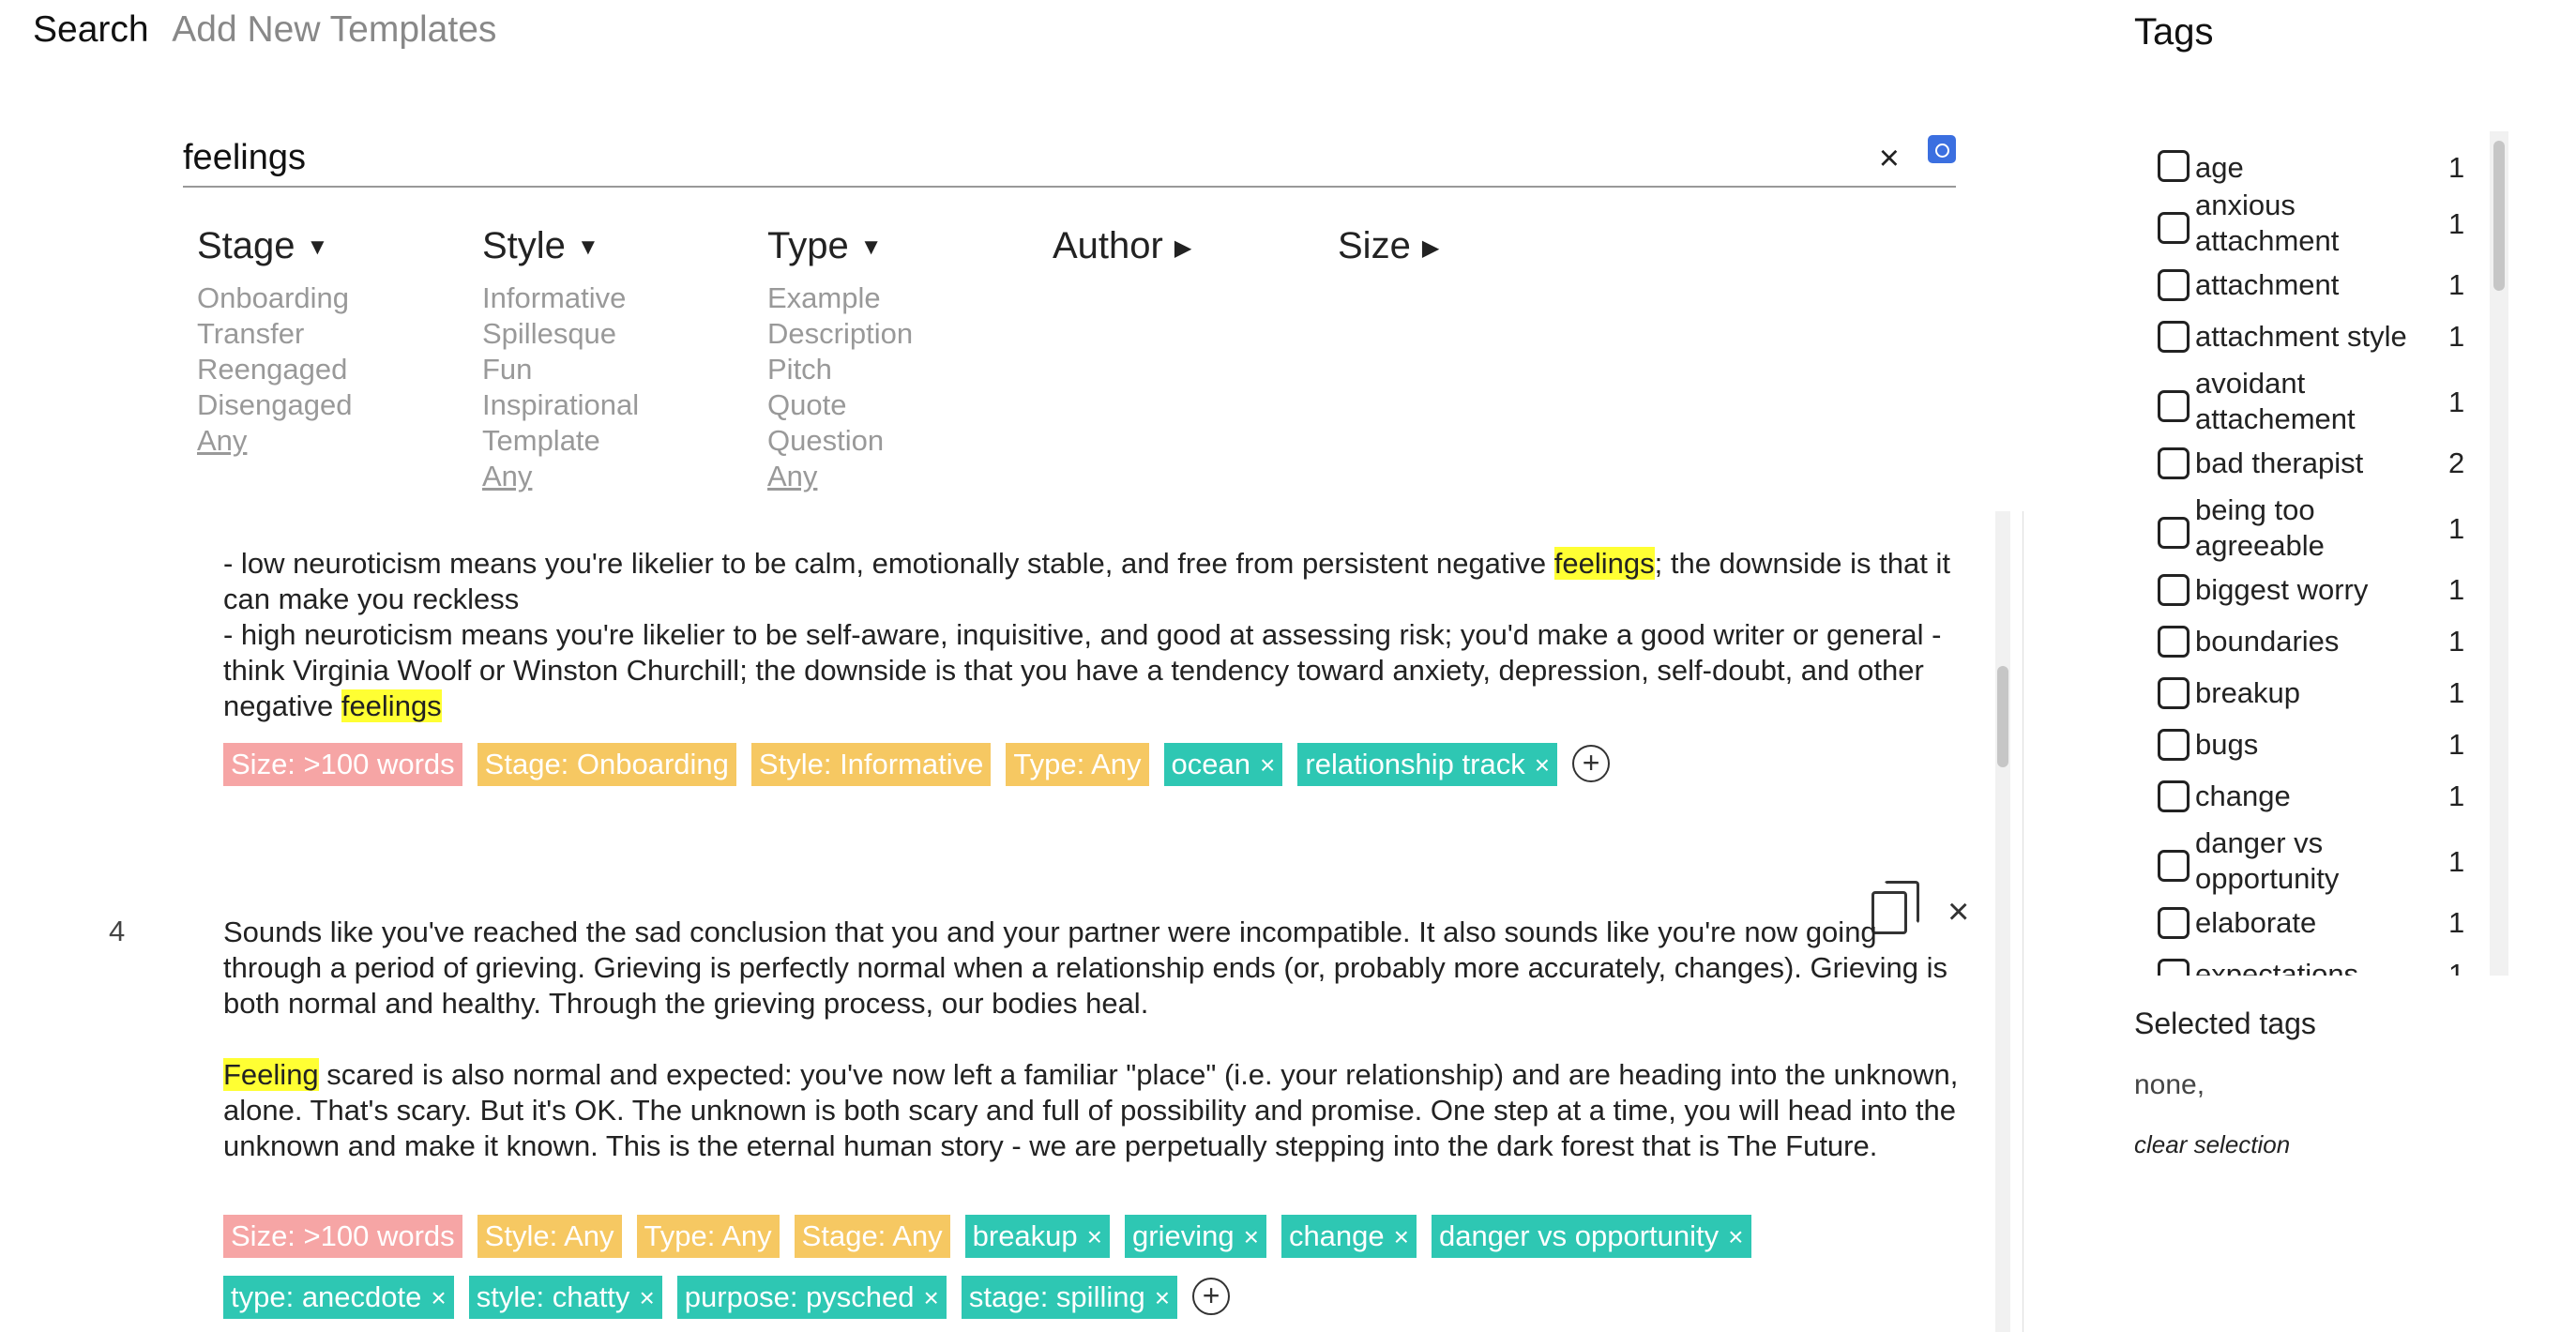  What do you see at coordinates (549, 1237) in the screenshot?
I see `tag-chip: Style: Any` at bounding box center [549, 1237].